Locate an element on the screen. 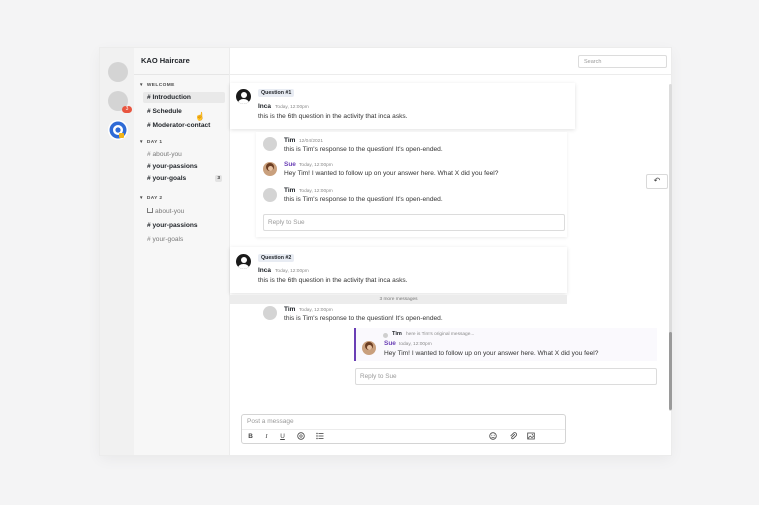 The height and width of the screenshot is (505, 759). quote-avatar is located at coordinates (385, 335).